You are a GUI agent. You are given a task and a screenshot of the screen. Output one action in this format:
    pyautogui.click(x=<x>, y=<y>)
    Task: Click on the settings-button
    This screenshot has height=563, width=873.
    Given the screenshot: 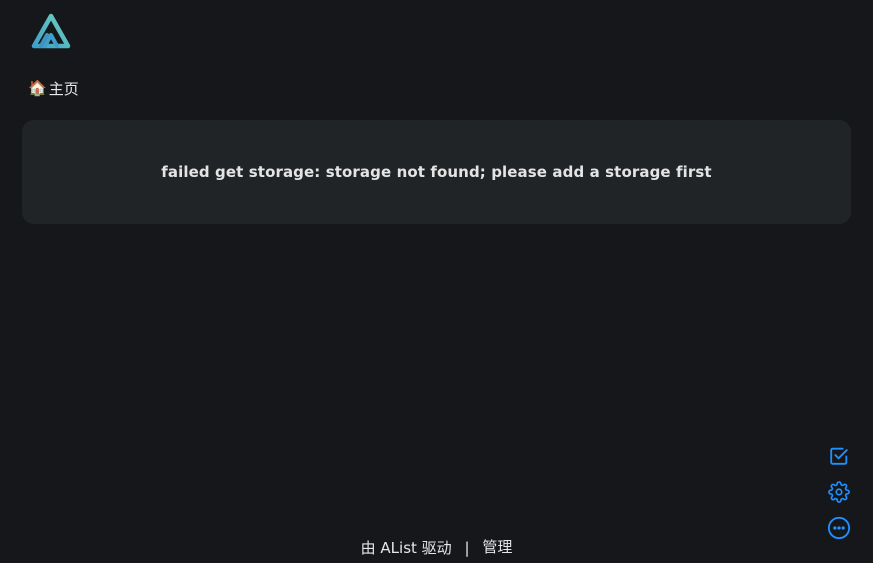 What is the action you would take?
    pyautogui.click(x=839, y=492)
    